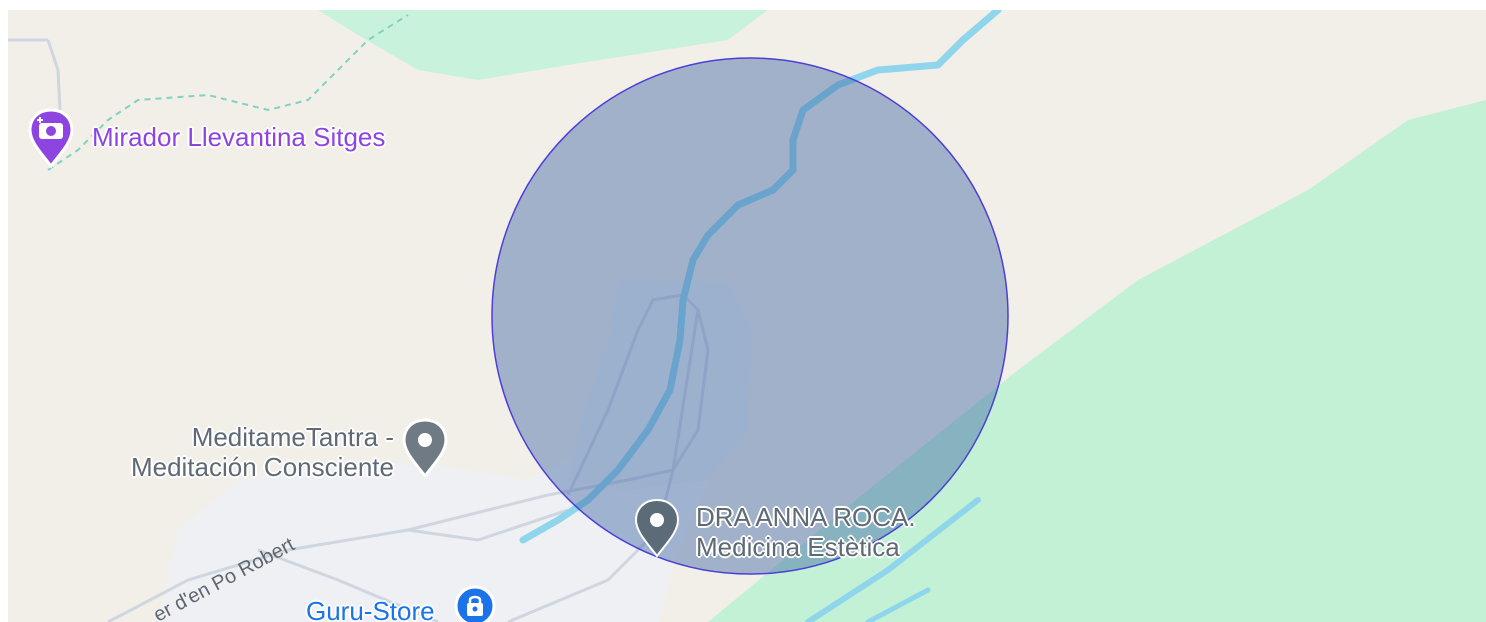 The image size is (1486, 622). What do you see at coordinates (798, 547) in the screenshot?
I see `poi-name-line2: Medicina Estètica` at bounding box center [798, 547].